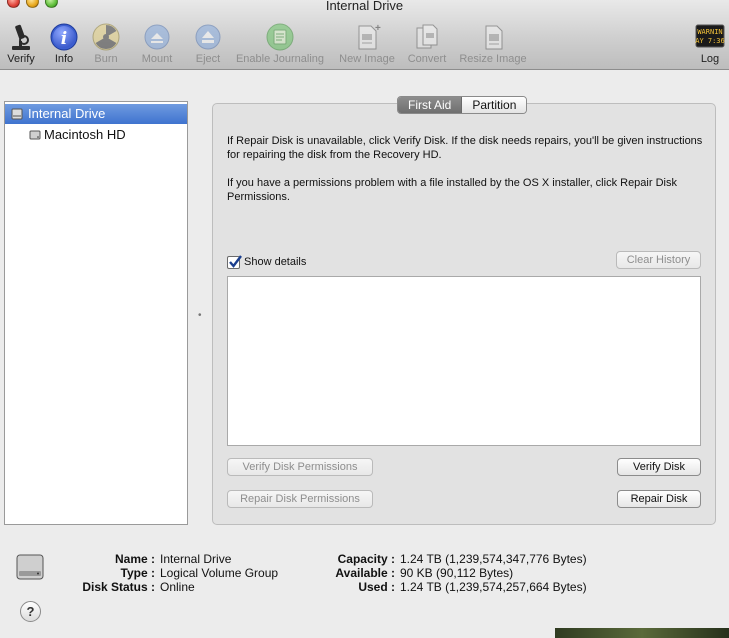  What do you see at coordinates (118, 587) in the screenshot?
I see `disk-status-key: Disk Status :` at bounding box center [118, 587].